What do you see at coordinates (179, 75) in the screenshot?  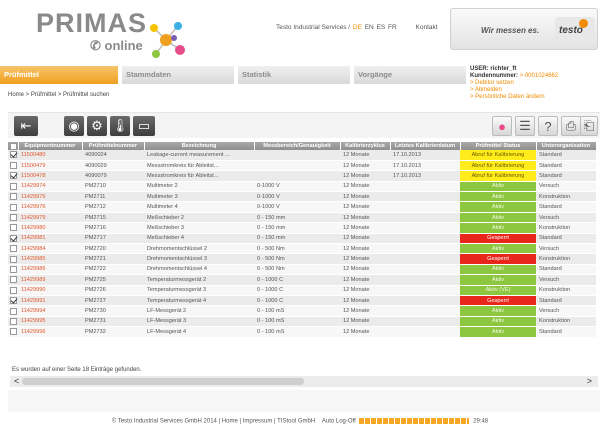 I see `tab-stammdaten: Stammdaten` at bounding box center [179, 75].